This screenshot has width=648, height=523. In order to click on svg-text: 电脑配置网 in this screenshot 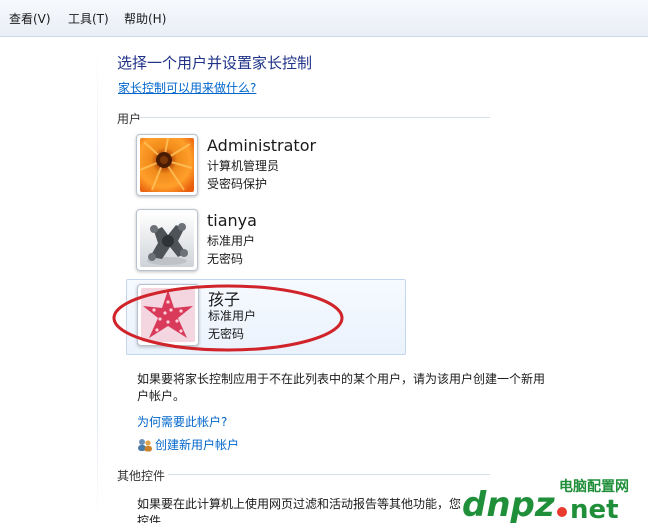, I will do `click(594, 486)`.